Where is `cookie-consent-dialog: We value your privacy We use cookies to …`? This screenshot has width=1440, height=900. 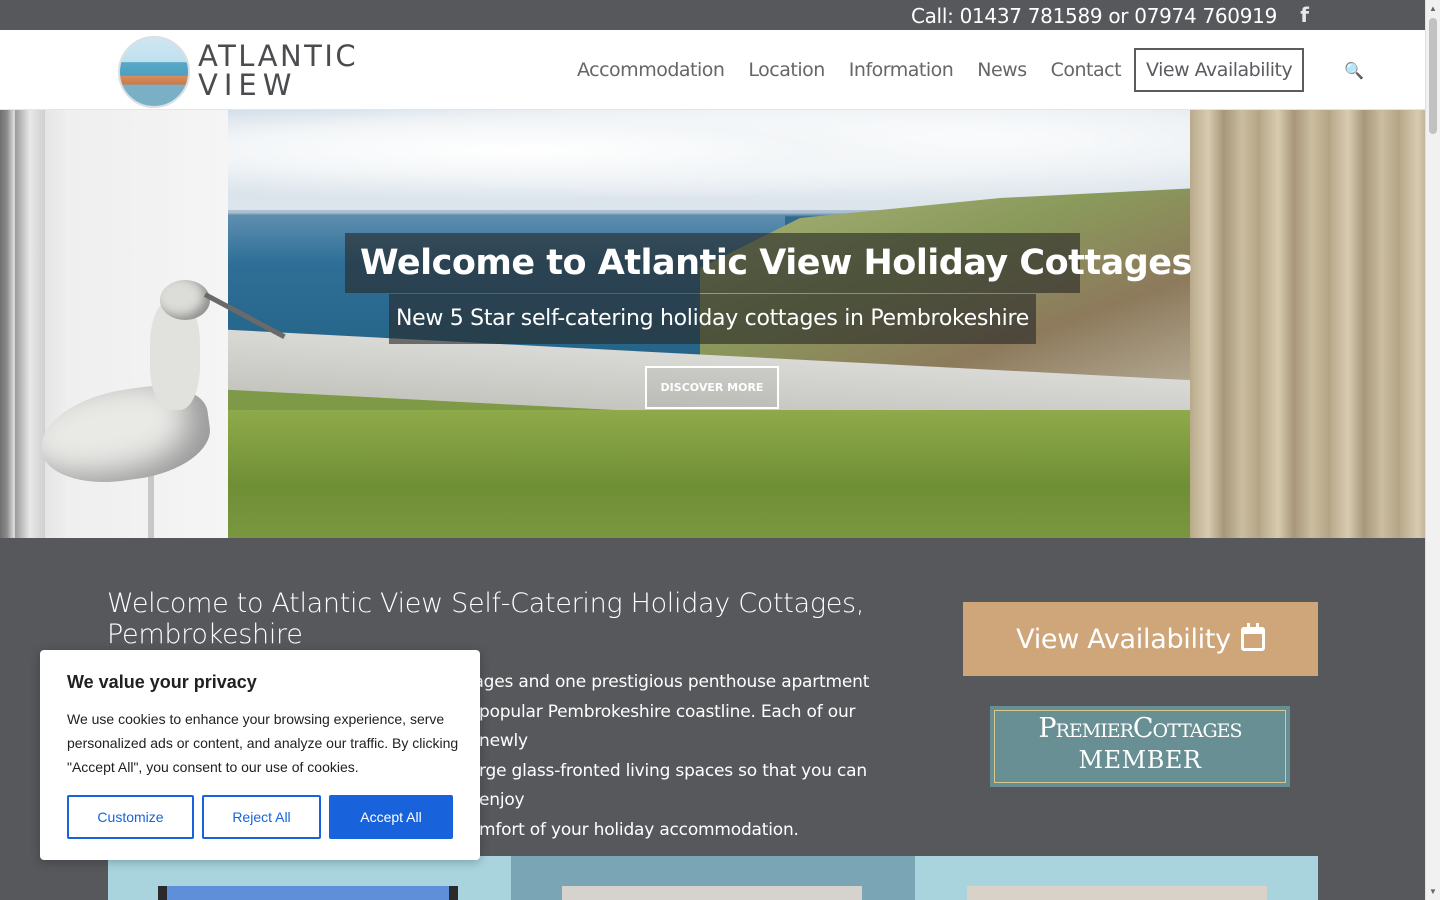
cookie-consent-dialog: We value your privacy We use cookies to … is located at coordinates (260, 755).